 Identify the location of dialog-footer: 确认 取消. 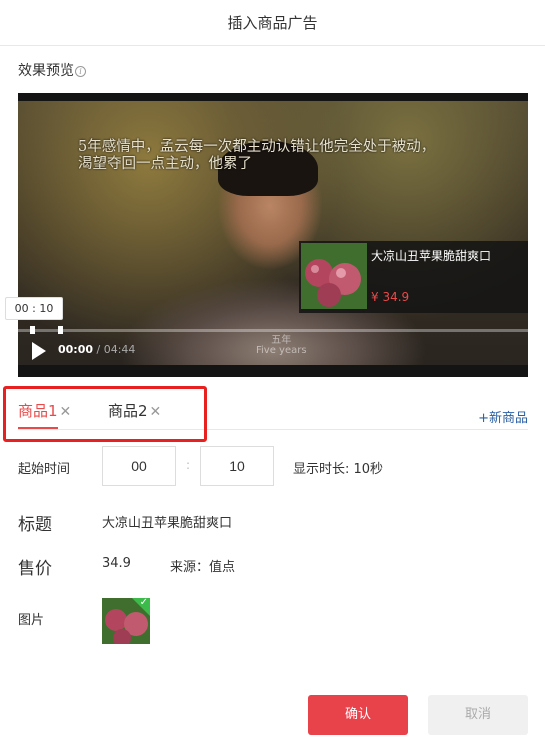
(272, 702).